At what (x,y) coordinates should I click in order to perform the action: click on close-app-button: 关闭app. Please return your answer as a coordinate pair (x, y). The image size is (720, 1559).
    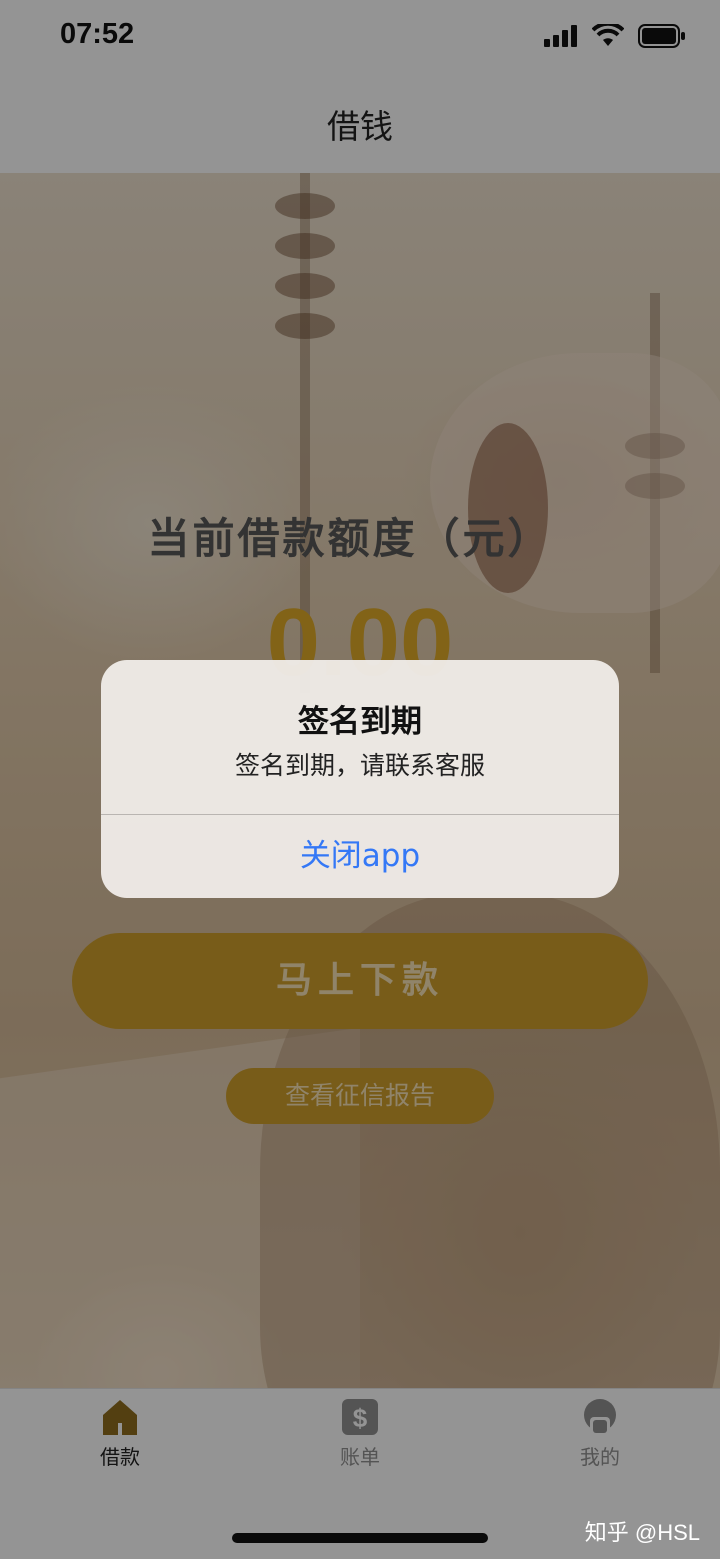
    Looking at the image, I should click on (360, 856).